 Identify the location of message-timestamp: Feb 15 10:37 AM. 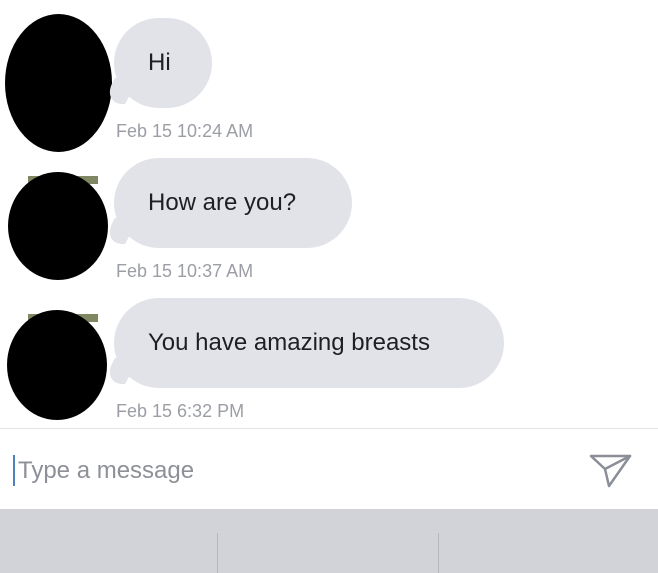
(185, 271).